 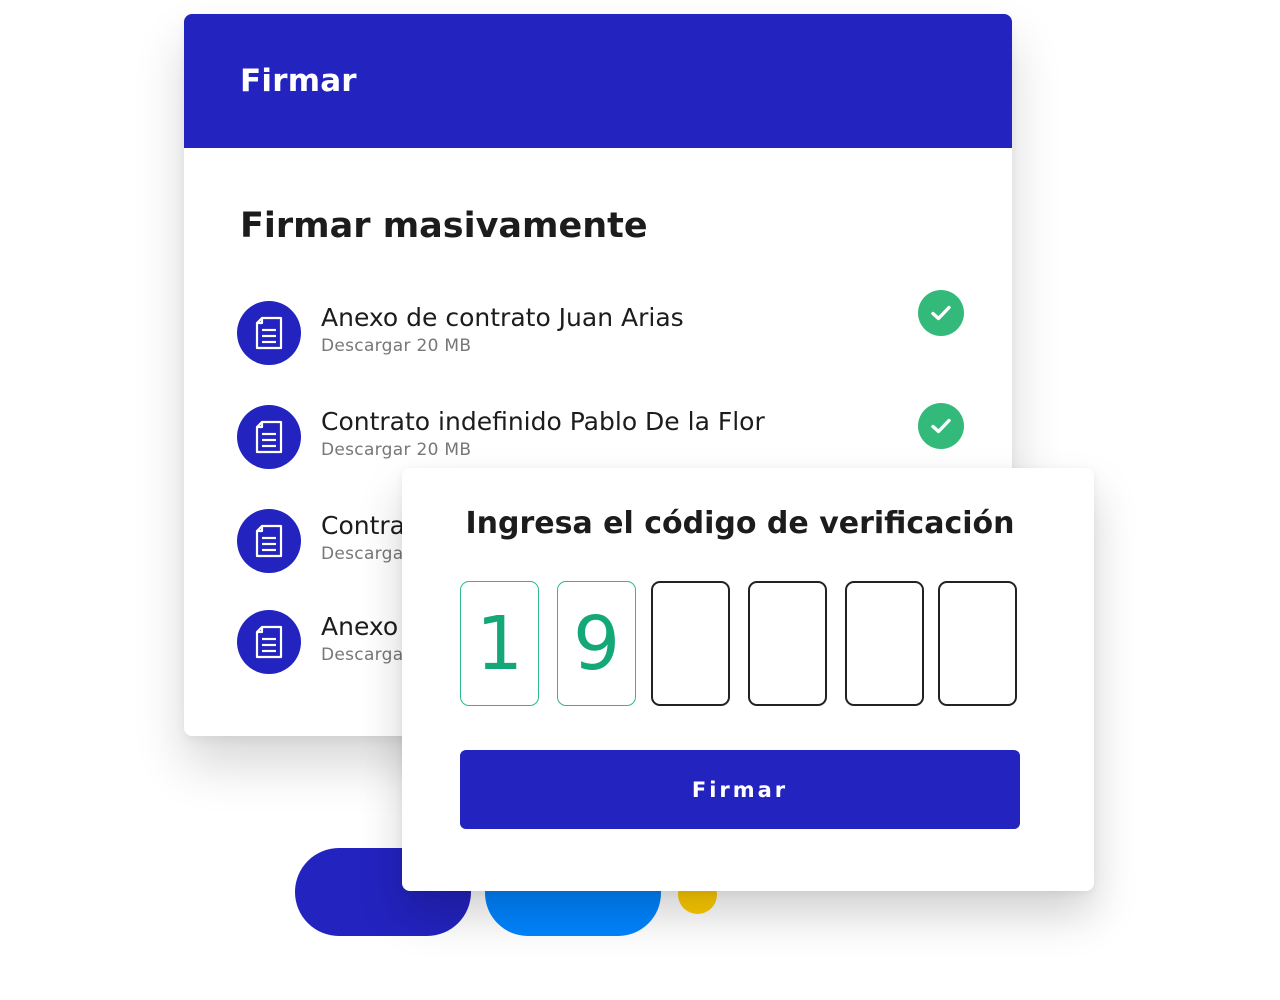 I want to click on section-title: Firmar masivamente, so click(x=444, y=226).